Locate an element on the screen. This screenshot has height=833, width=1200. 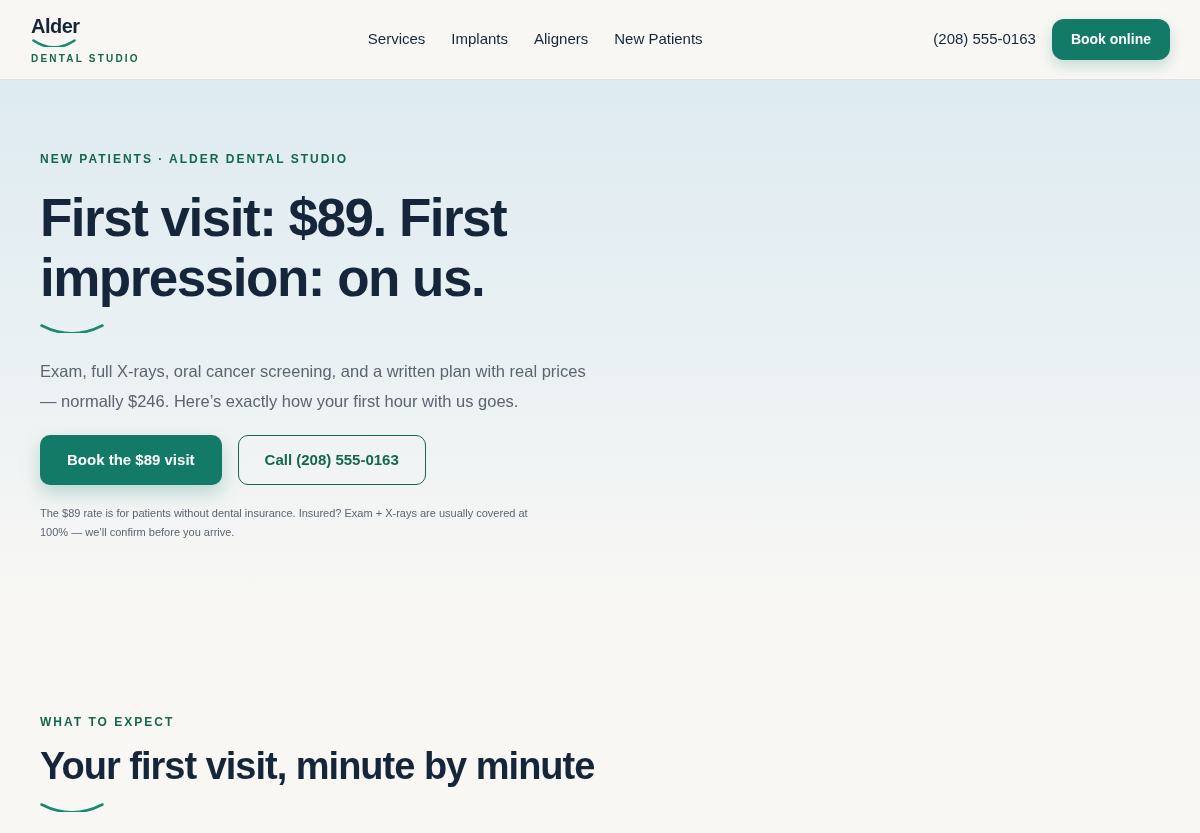
intro-paragraph: Exam, full X-rays, oral cancer screening, and a written plan with real prices — normally $246. Here’s exactly how your first hour with us goes. is located at coordinates (313, 386).